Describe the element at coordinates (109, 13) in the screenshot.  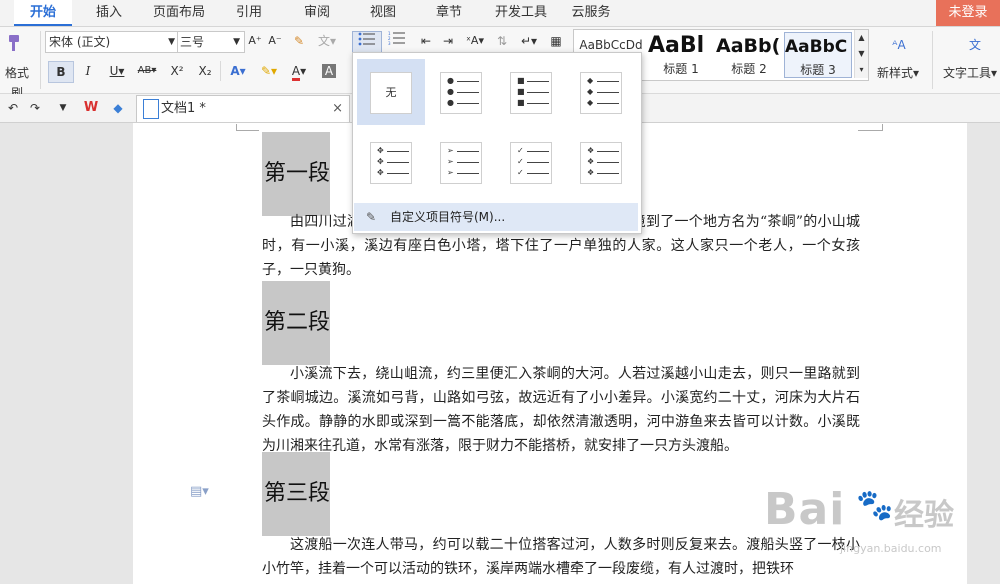
I see `tab-insert: 插入` at that location.